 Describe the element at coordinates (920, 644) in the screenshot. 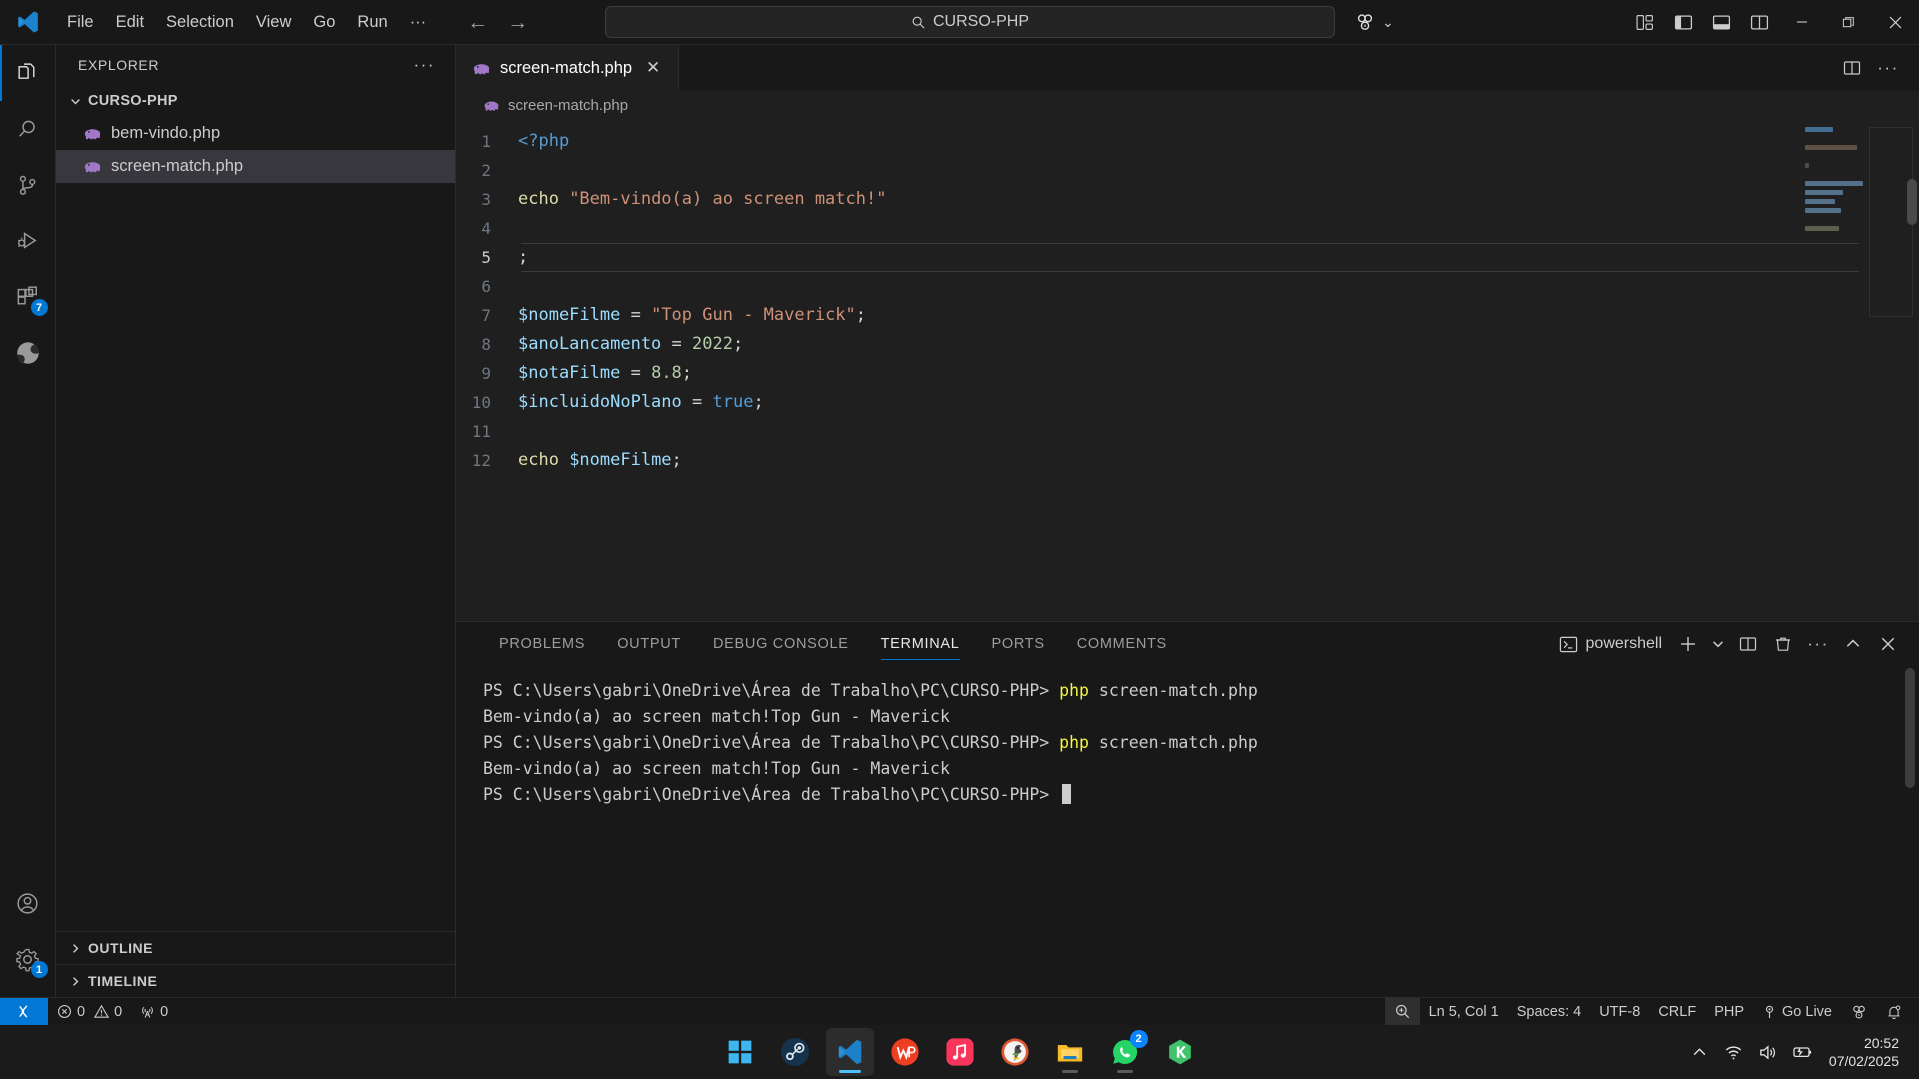

I see `panel-tab-terminal: TERMINAL` at that location.